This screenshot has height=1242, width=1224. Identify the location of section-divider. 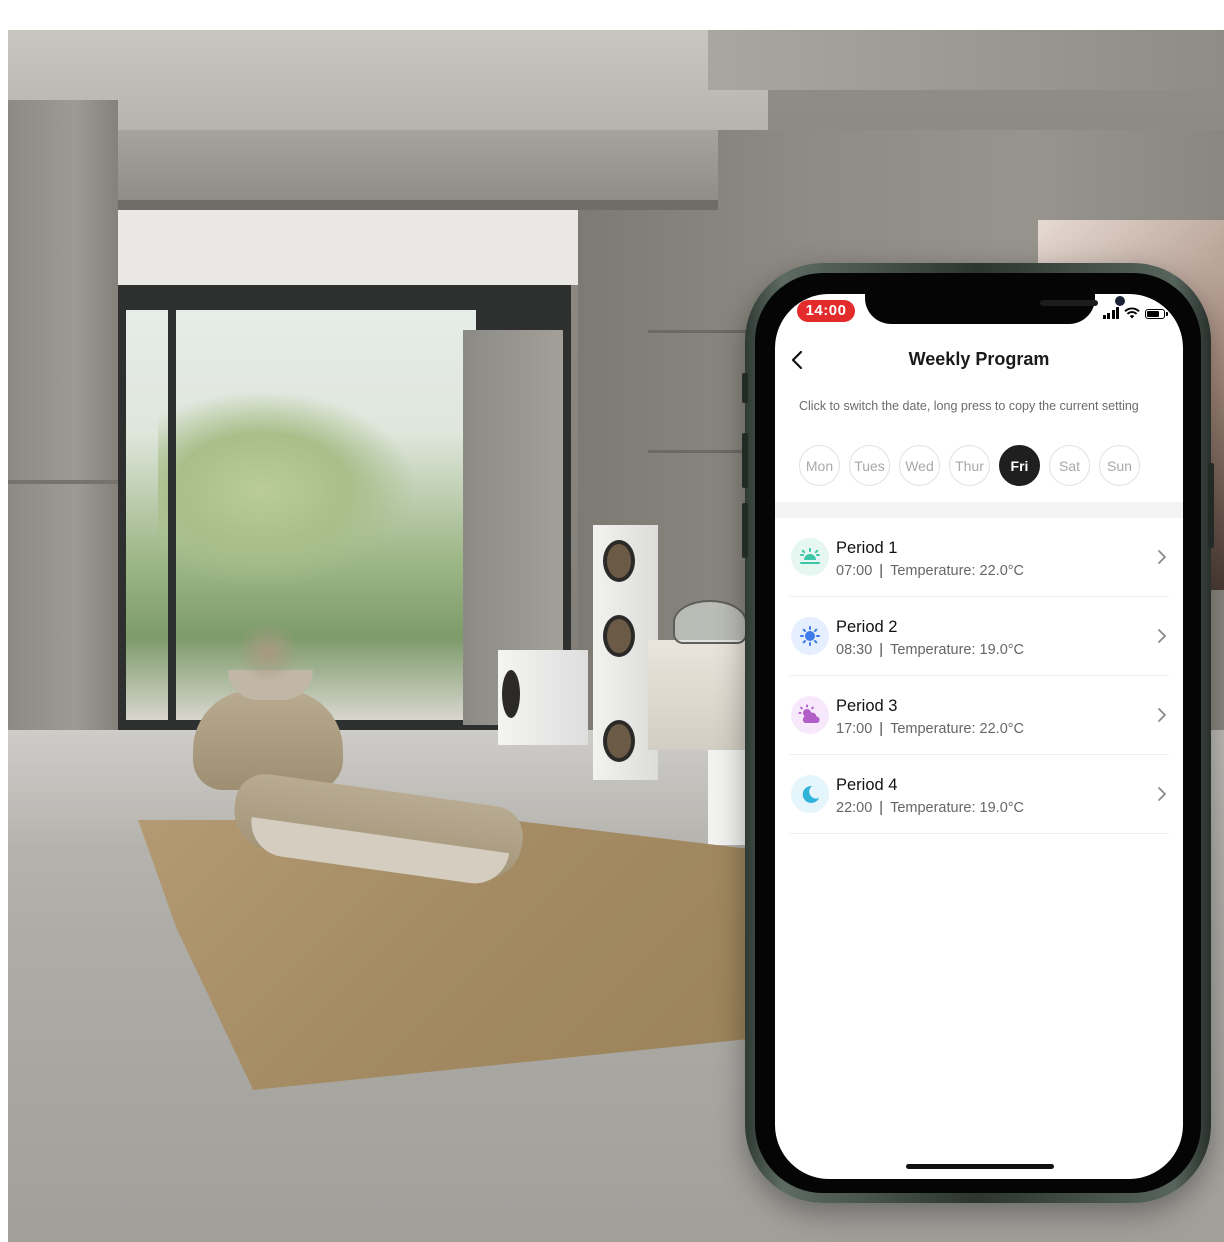
(979, 510).